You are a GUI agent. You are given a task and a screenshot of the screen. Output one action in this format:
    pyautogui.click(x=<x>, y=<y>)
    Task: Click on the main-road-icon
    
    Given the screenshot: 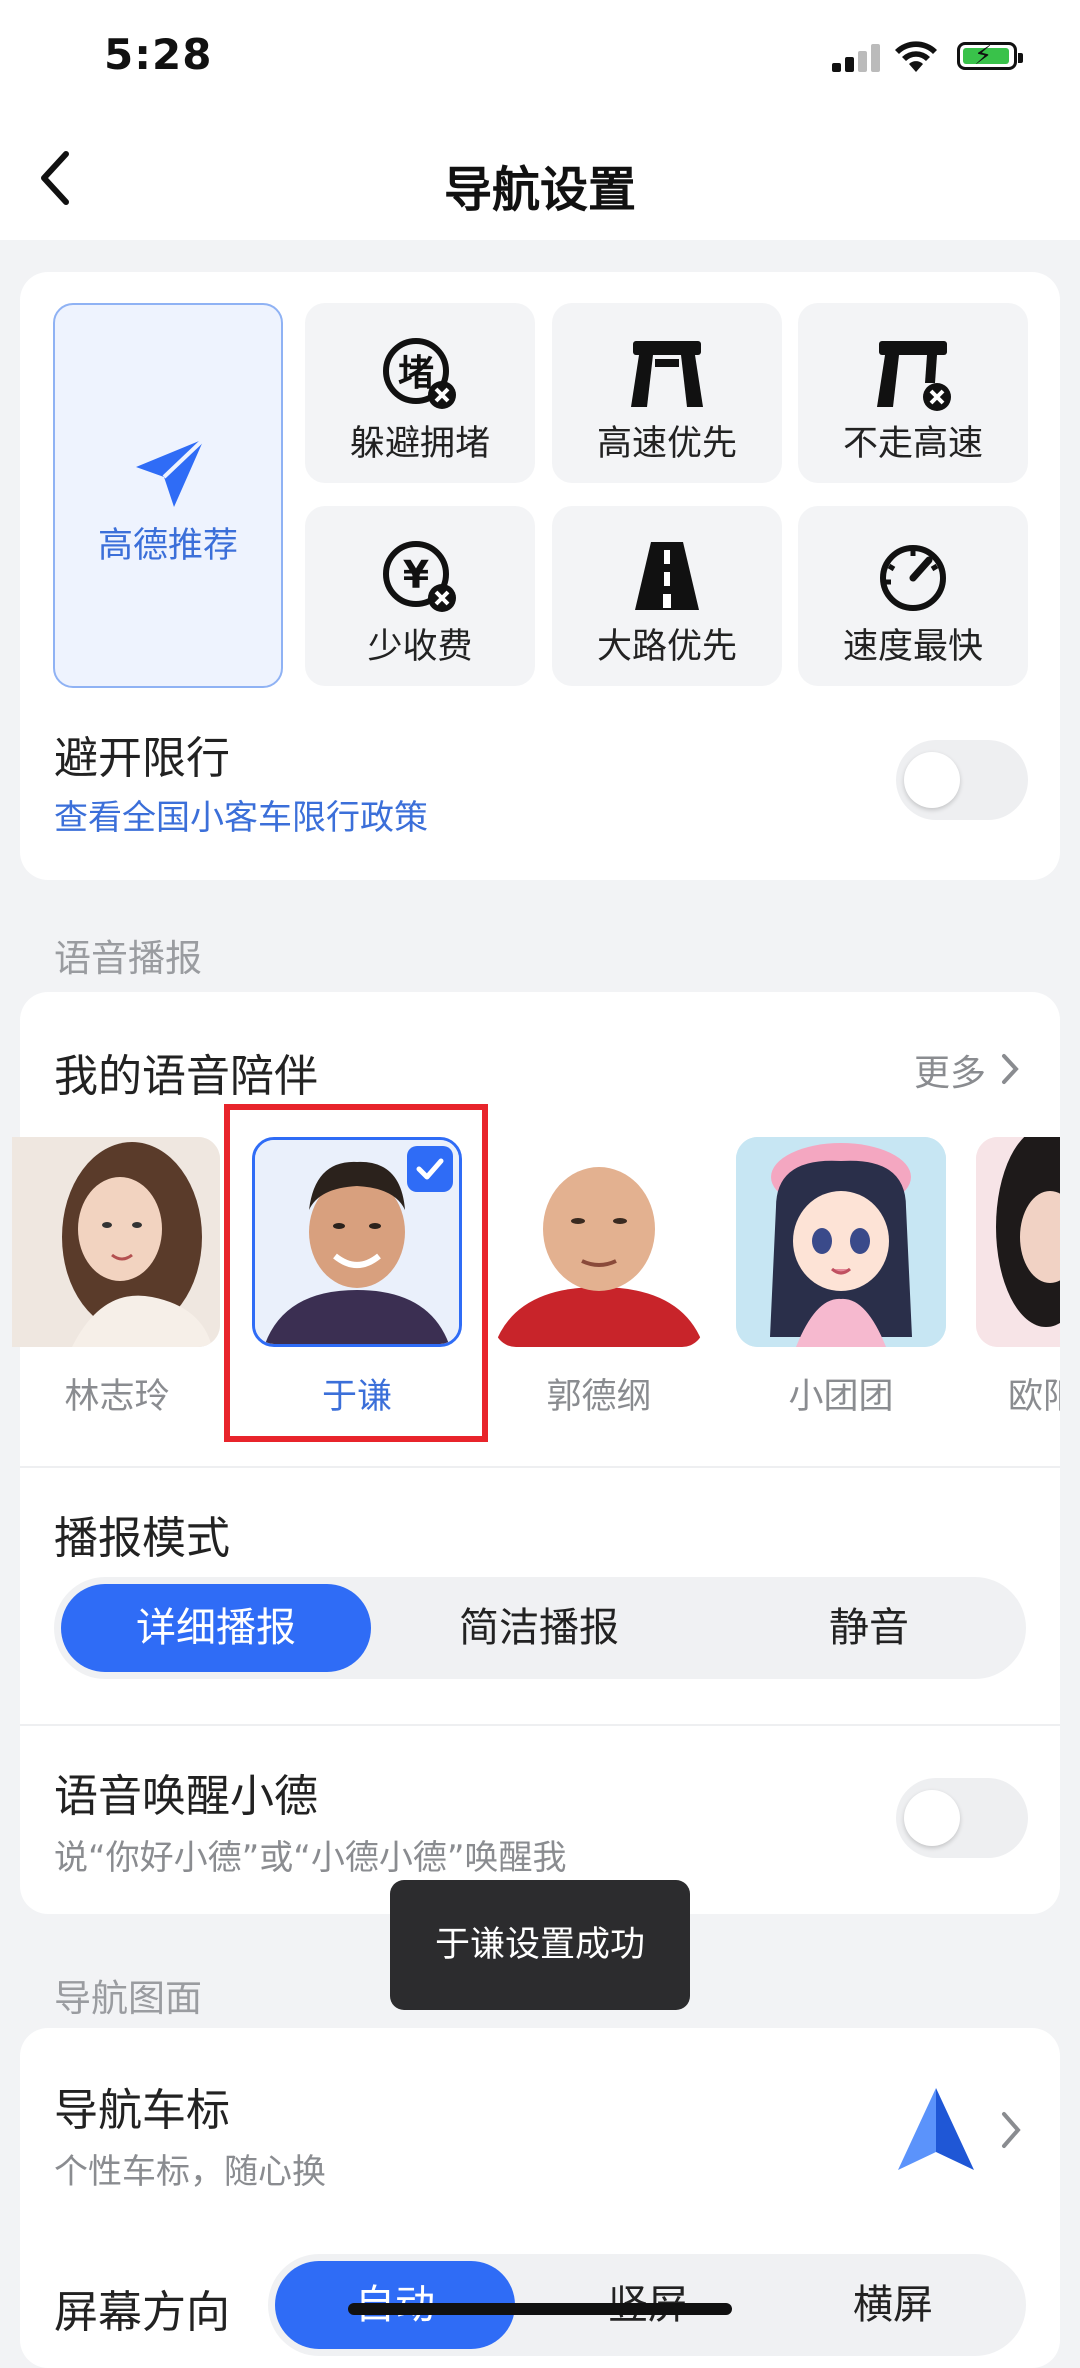 What is the action you would take?
    pyautogui.click(x=667, y=576)
    